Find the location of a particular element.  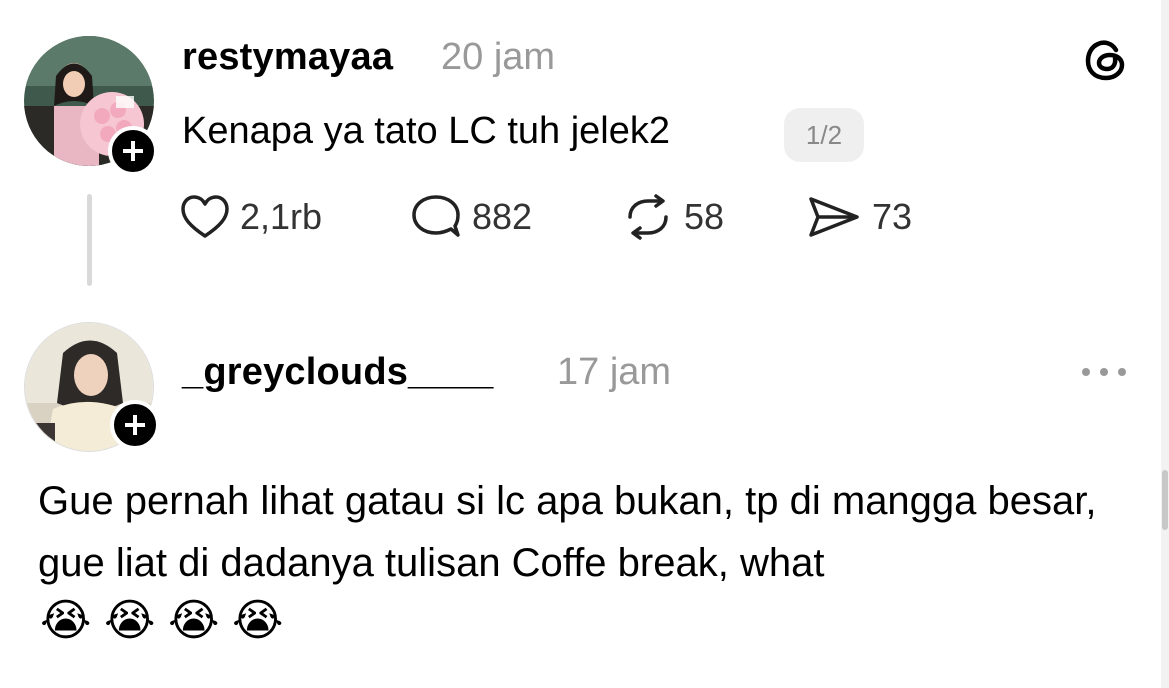

repost-icon is located at coordinates (648, 217).